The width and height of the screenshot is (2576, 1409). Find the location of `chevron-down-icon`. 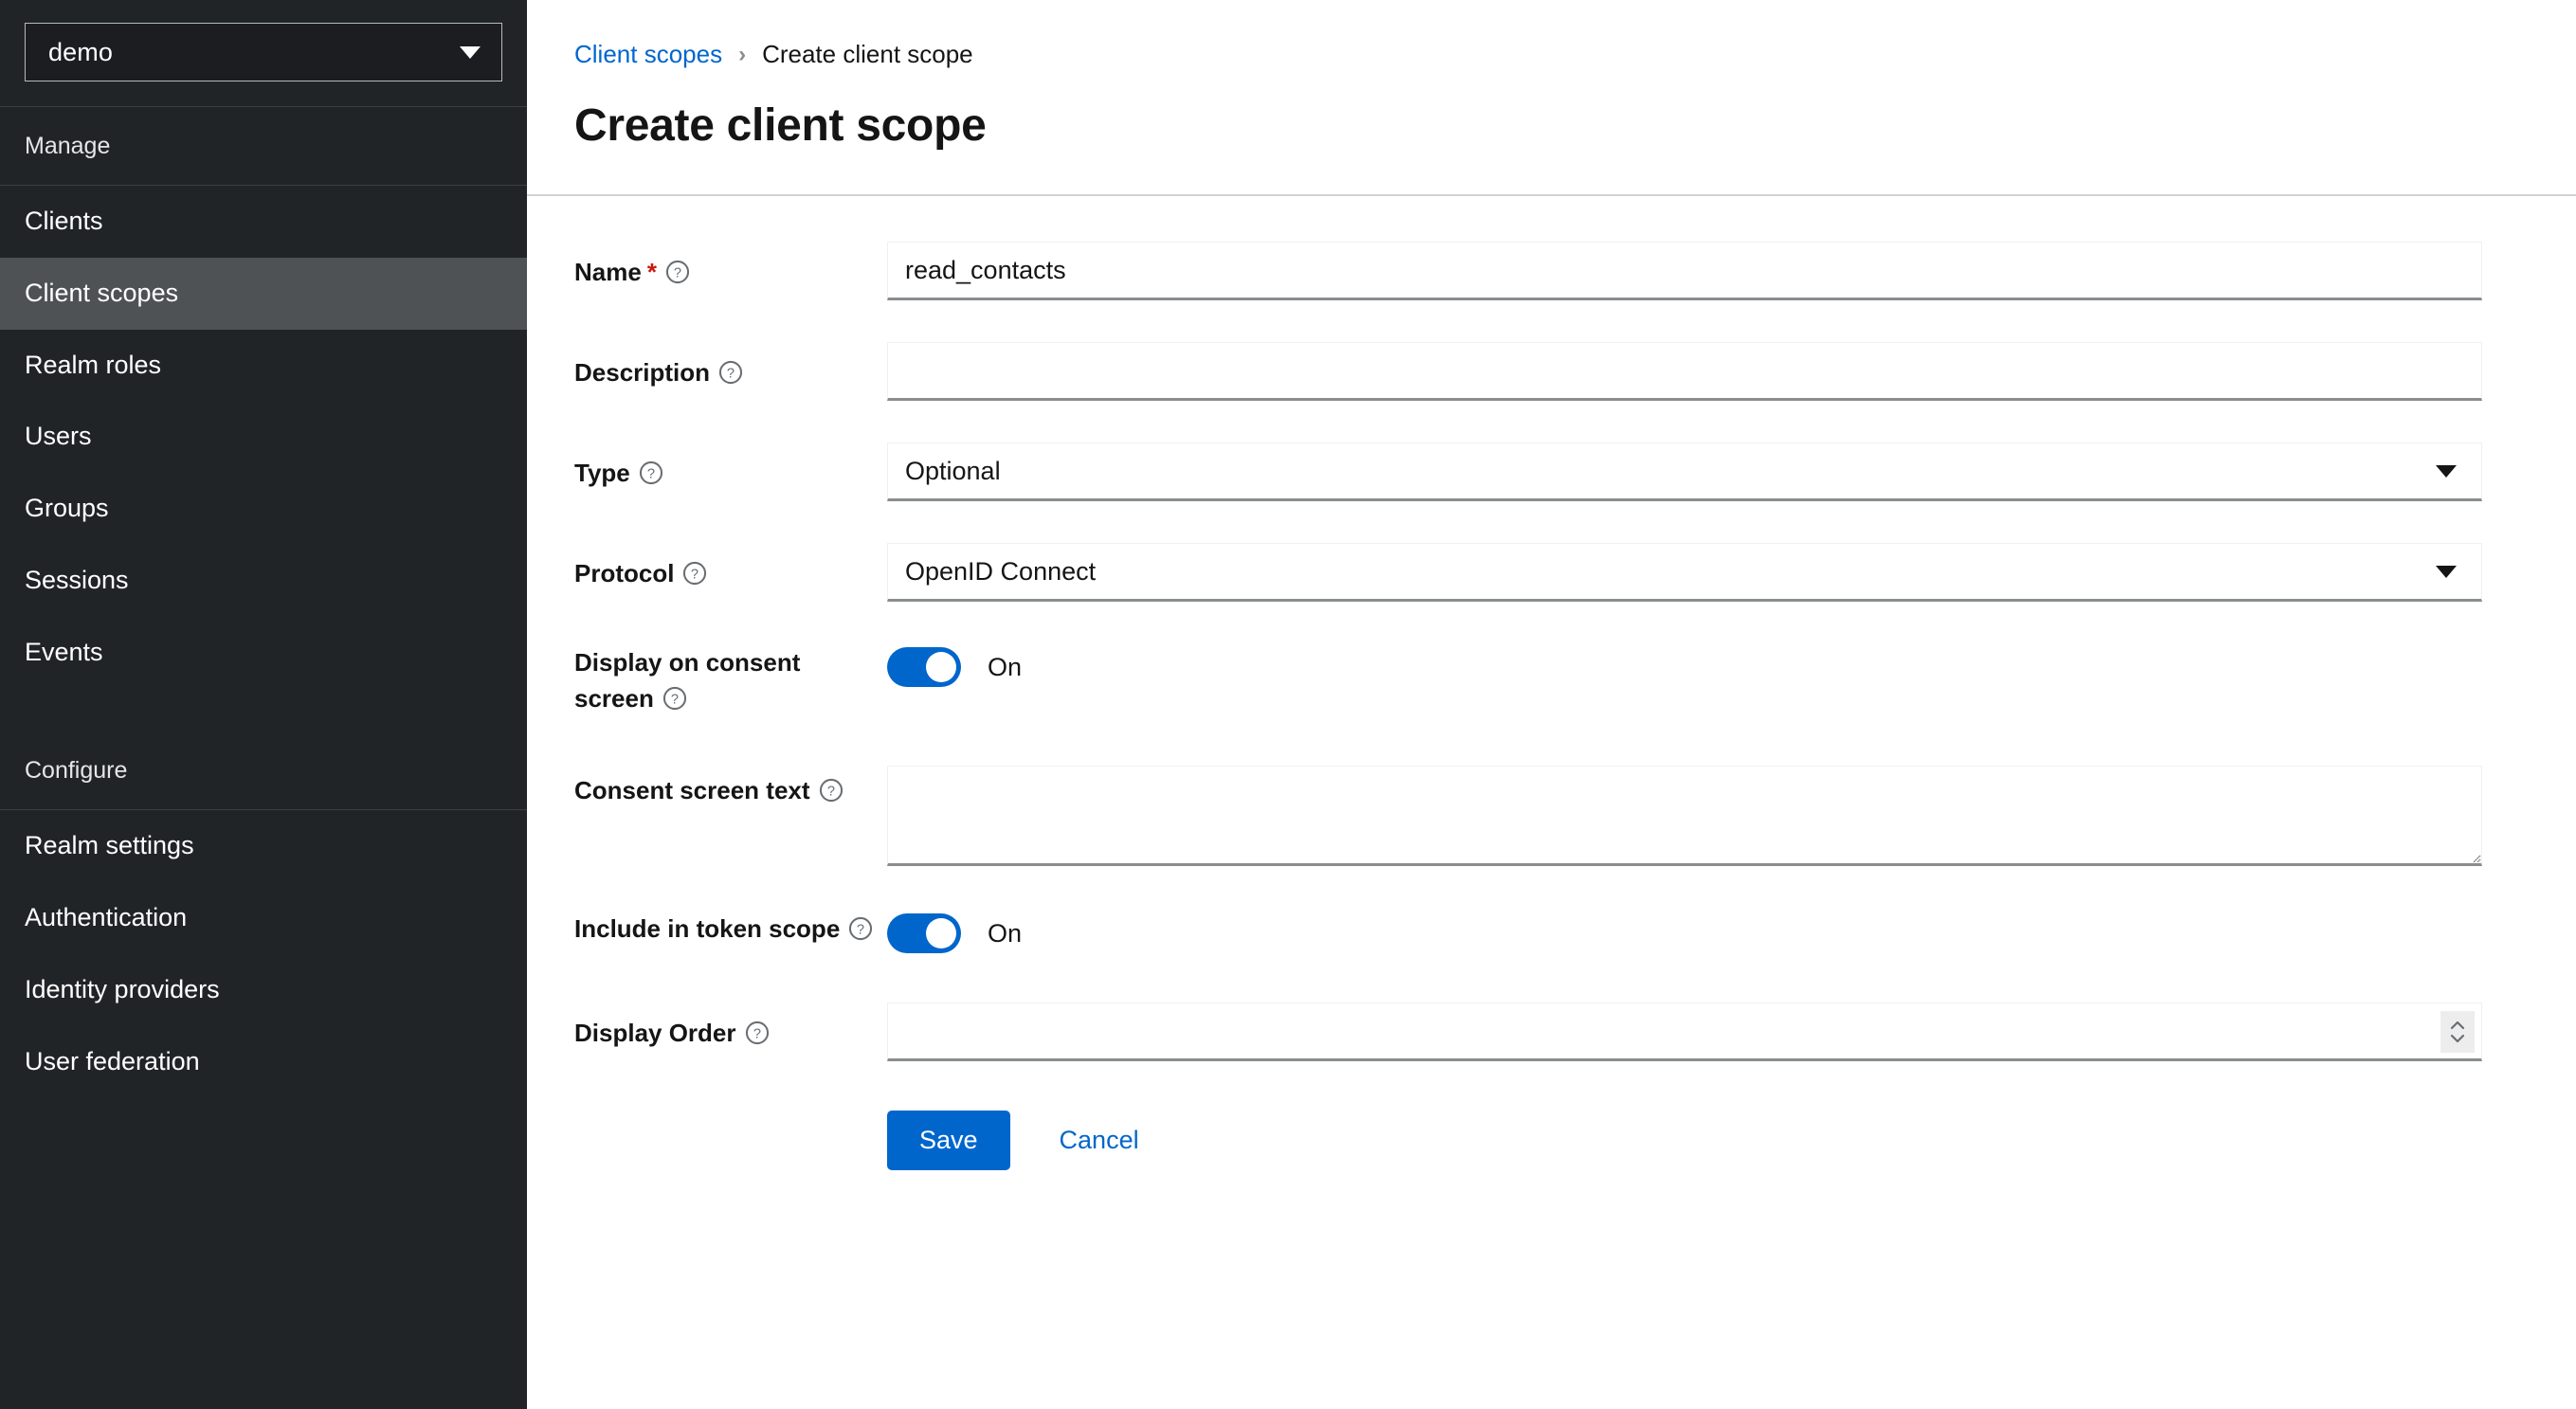

chevron-down-icon is located at coordinates (470, 52).